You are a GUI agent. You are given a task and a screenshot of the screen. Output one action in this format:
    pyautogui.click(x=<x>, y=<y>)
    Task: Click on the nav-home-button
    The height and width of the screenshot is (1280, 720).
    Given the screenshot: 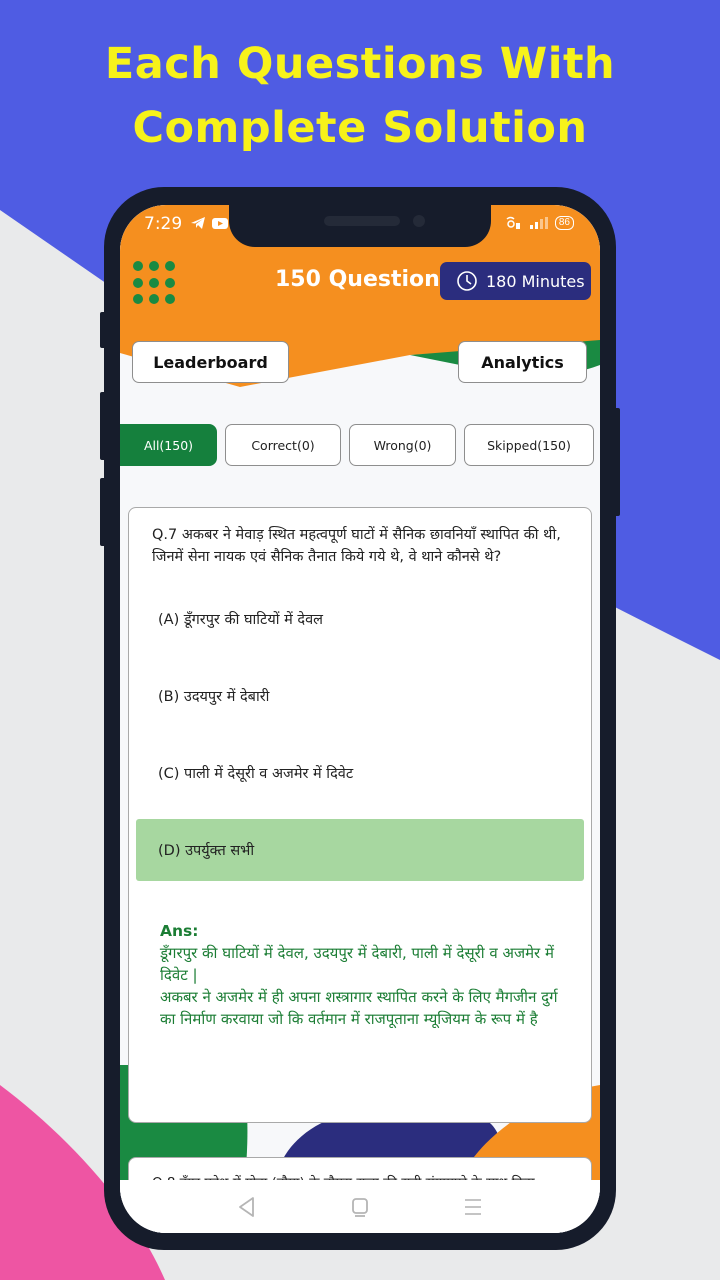 What is the action you would take?
    pyautogui.click(x=360, y=1207)
    